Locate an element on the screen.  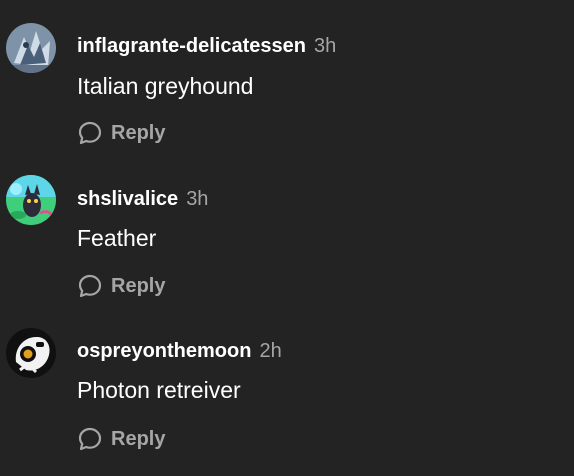
comment-text: Photon retreiver is located at coordinates (159, 390).